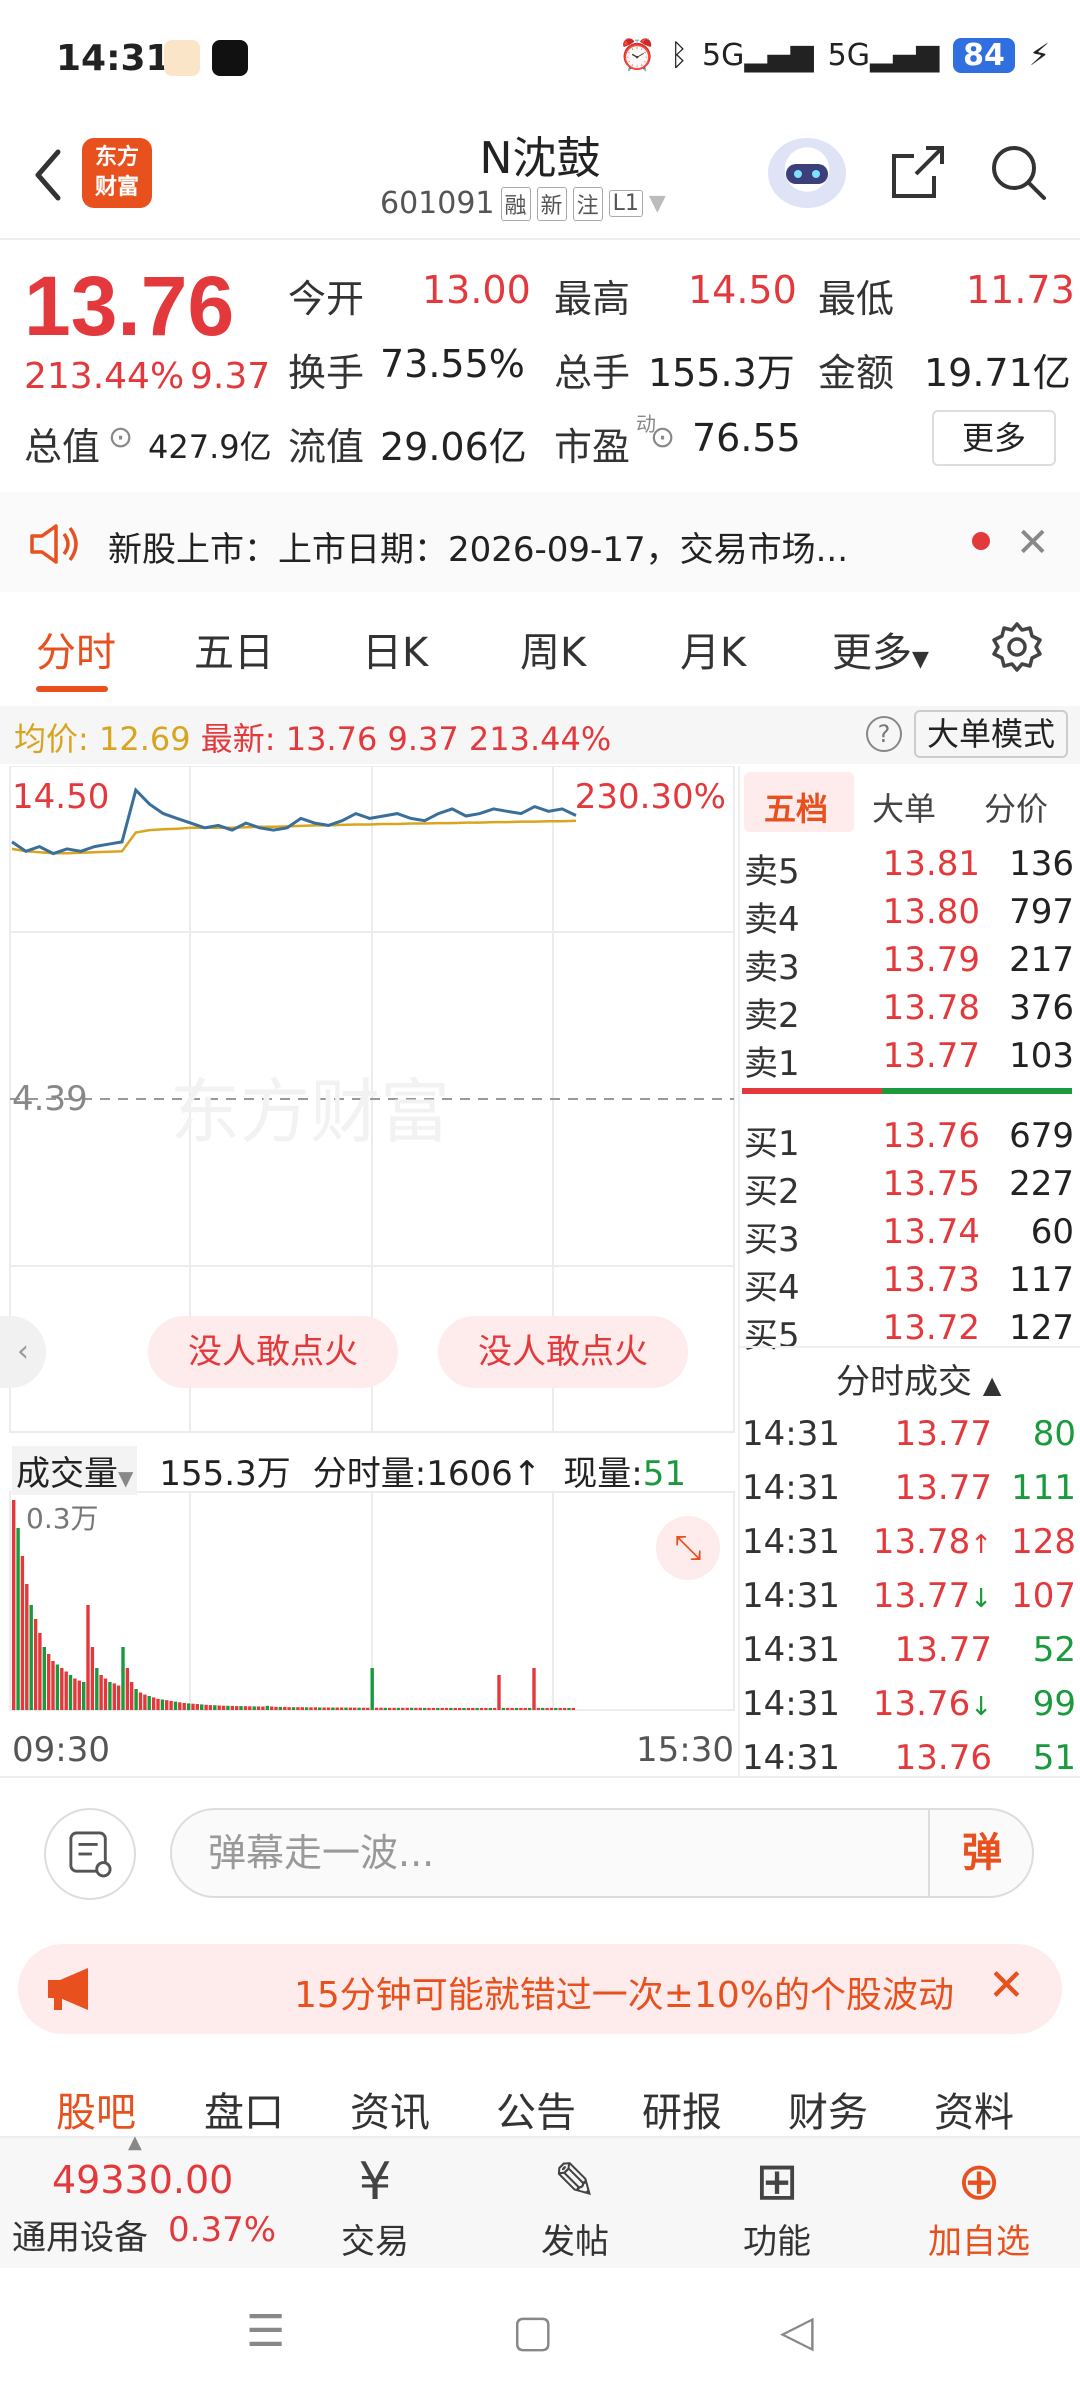 The image size is (1080, 2400). I want to click on more-quote-button: 更多, so click(994, 438).